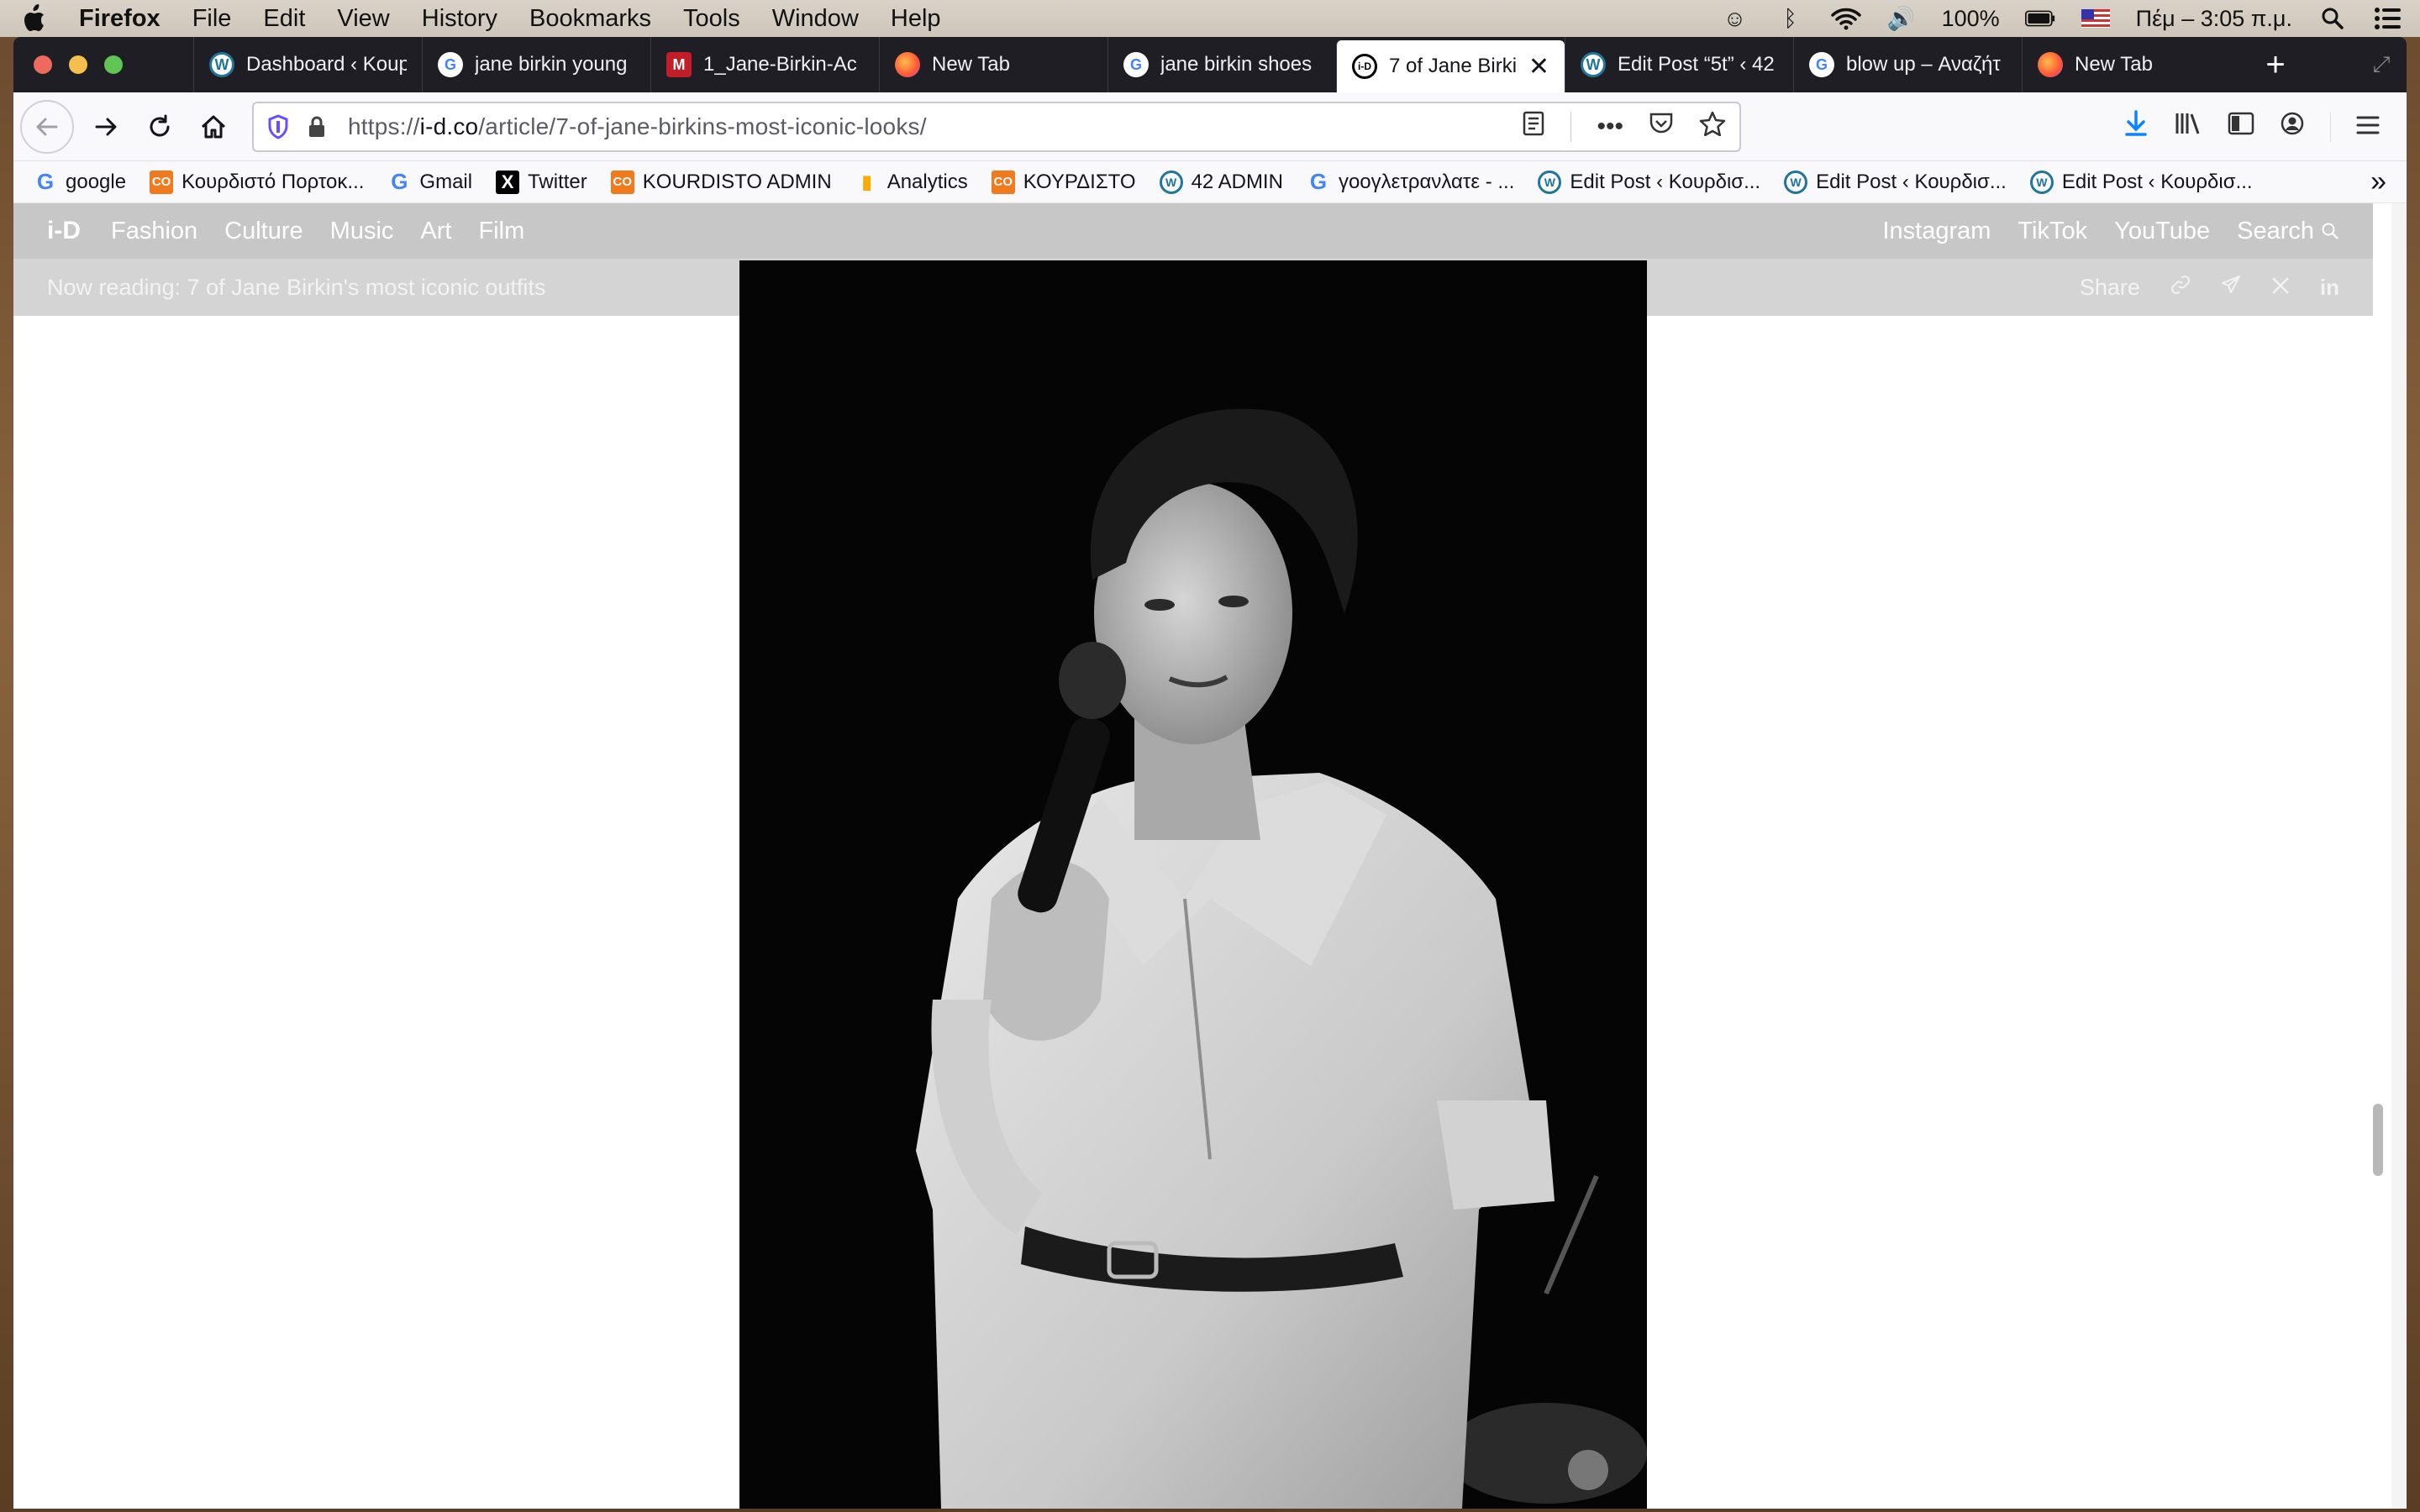 This screenshot has height=1512, width=2420. I want to click on site-logo: i-D, so click(64, 231).